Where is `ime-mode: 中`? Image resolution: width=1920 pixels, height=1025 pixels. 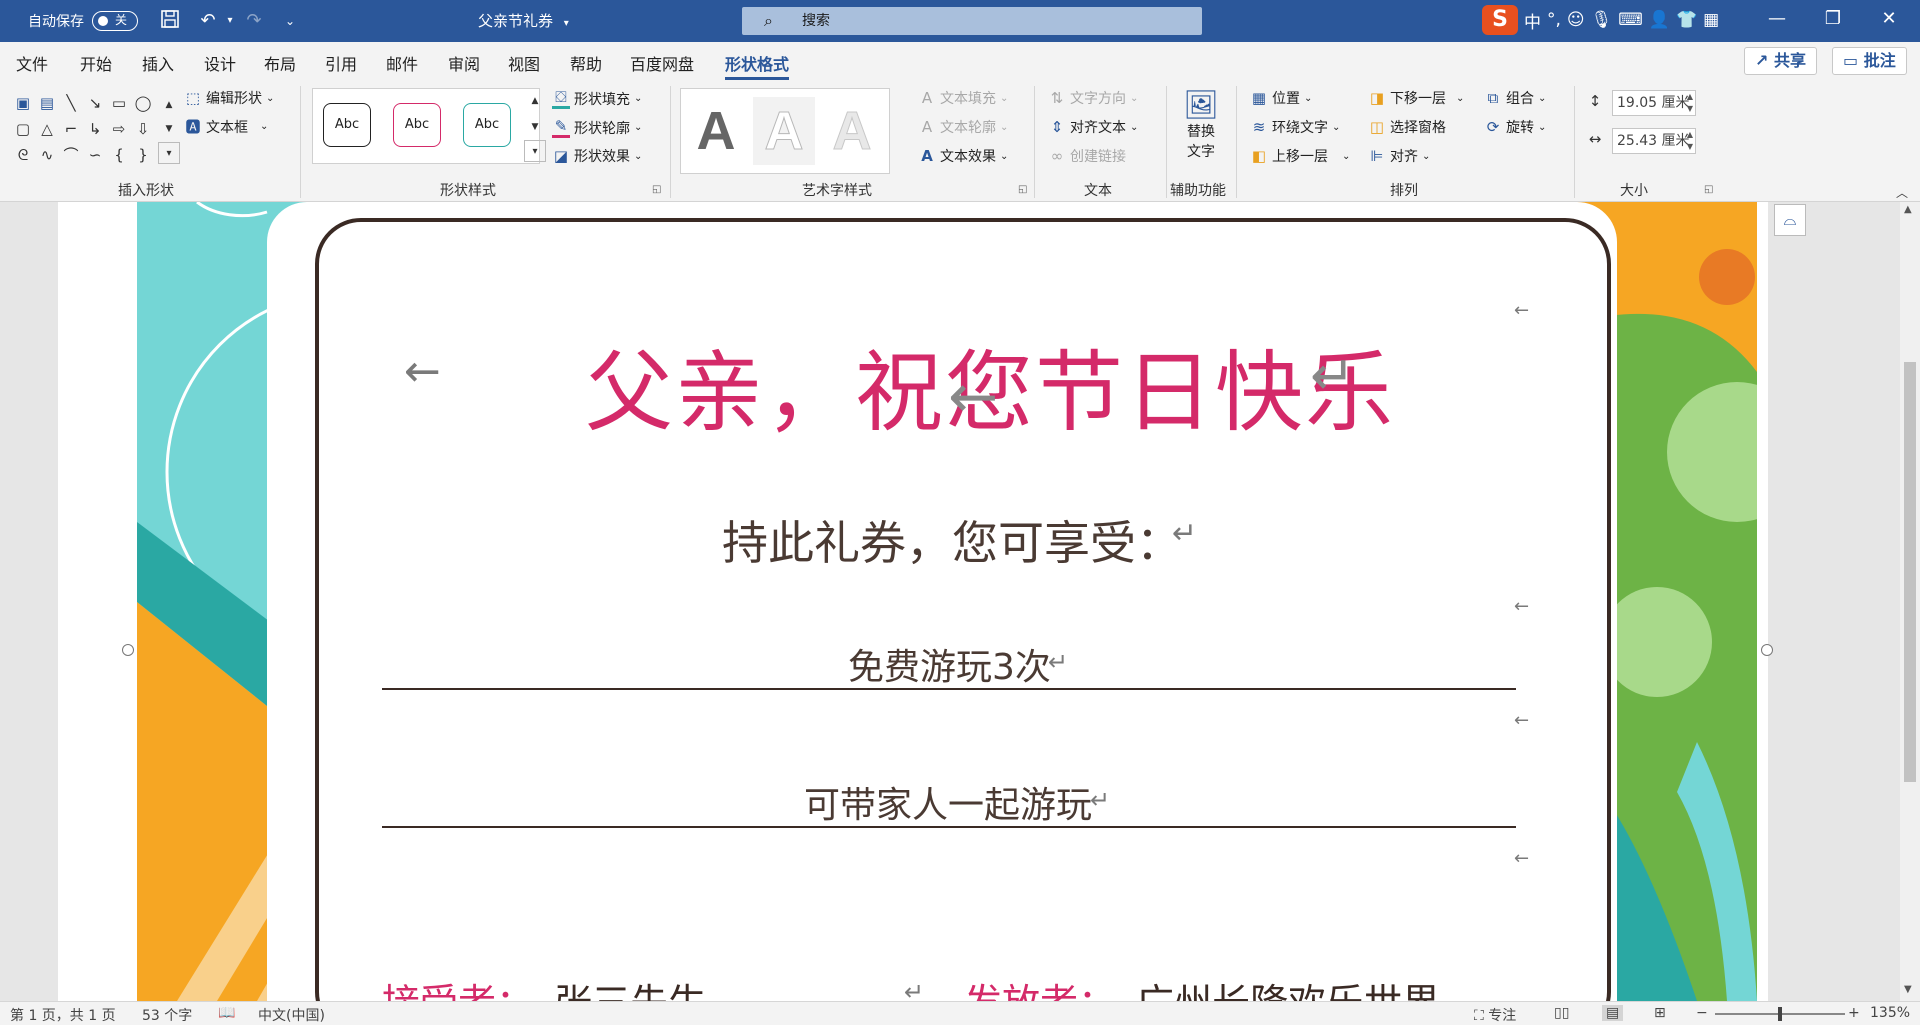
ime-mode: 中 is located at coordinates (1532, 20).